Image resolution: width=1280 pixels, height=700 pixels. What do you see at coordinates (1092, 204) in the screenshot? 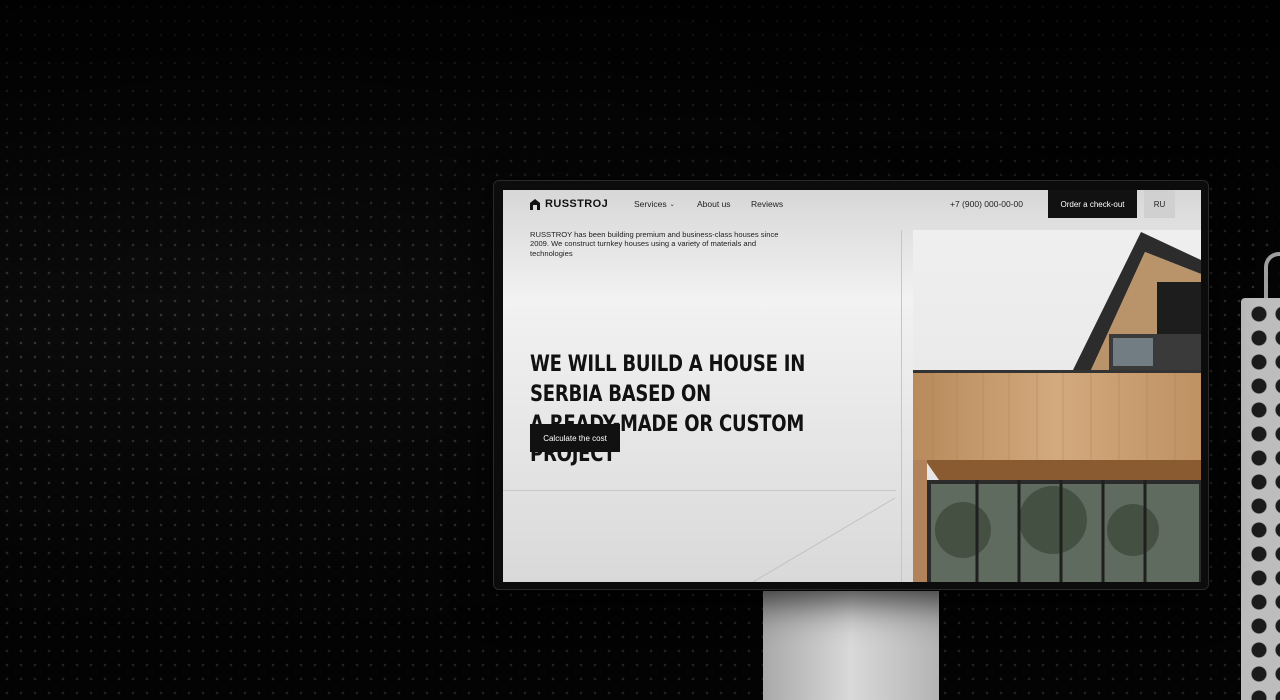
I see `order-checkout-button: Order a check-out` at bounding box center [1092, 204].